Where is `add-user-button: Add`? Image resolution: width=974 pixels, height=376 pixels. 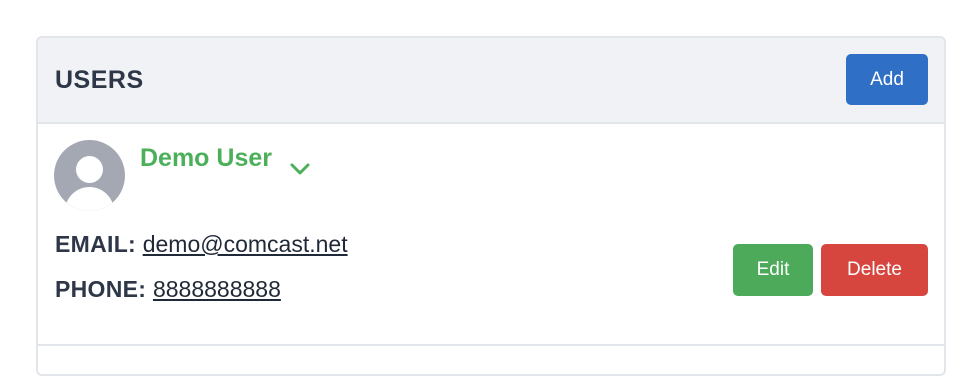 add-user-button: Add is located at coordinates (887, 79).